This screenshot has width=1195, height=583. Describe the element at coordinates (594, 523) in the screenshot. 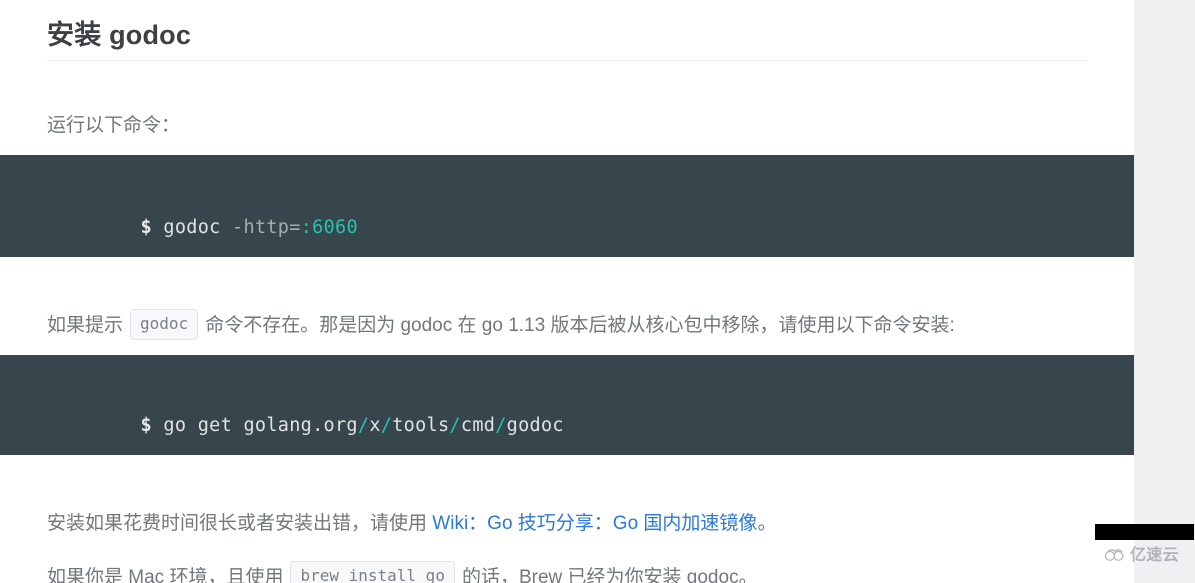

I see `link-go-mirror-wiki: Wiki：Go 技巧分享：Go 国内加速镜像` at that location.